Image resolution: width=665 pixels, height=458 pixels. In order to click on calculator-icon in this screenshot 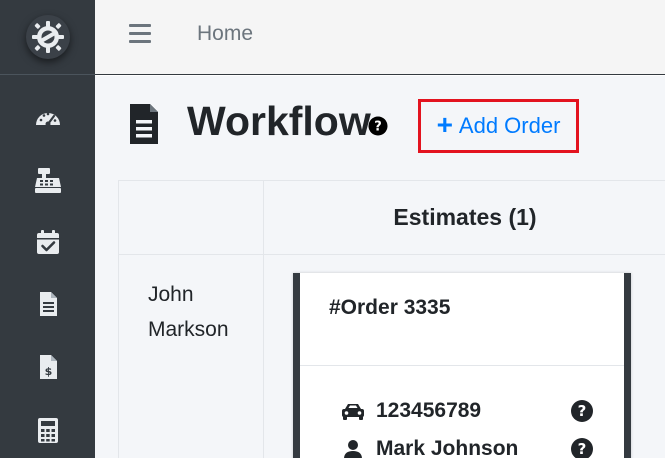, I will do `click(47, 430)`.